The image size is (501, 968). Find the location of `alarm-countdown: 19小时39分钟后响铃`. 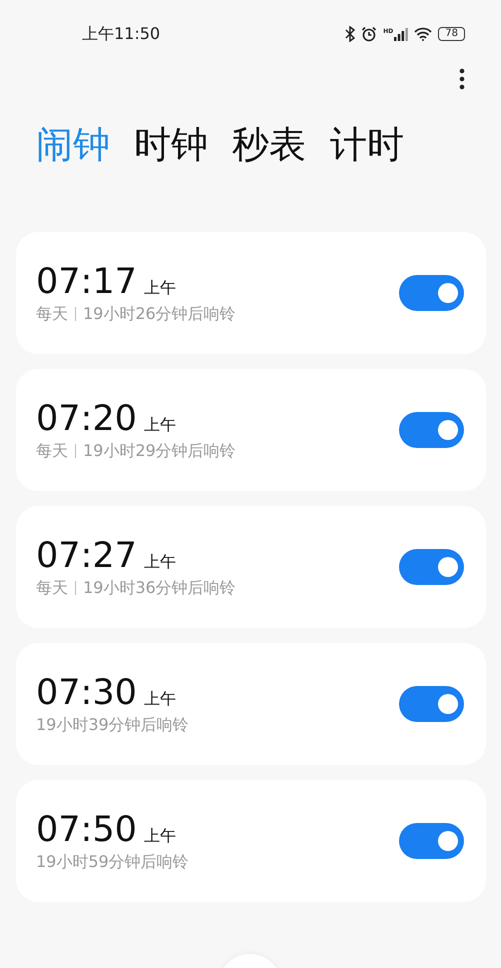

alarm-countdown: 19小时39分钟后响铃 is located at coordinates (112, 725).